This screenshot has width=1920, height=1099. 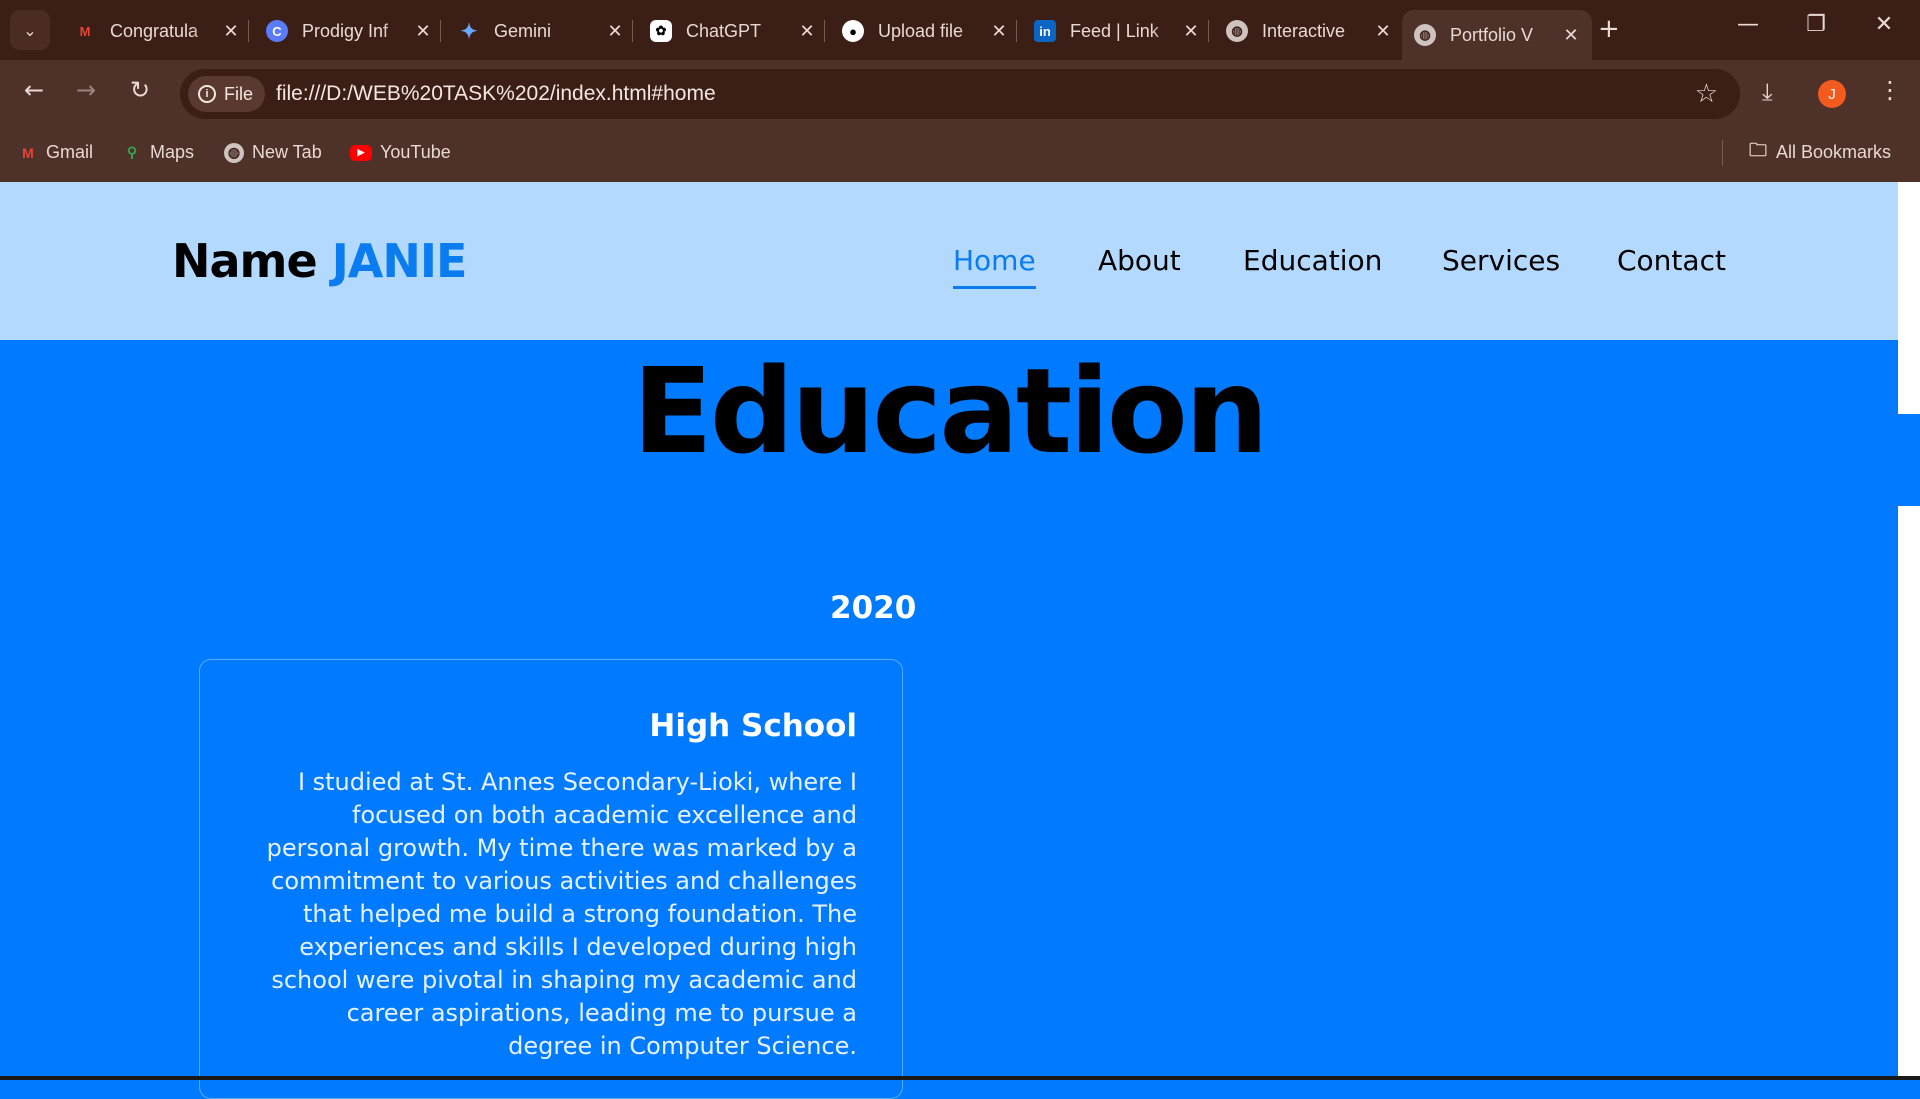 What do you see at coordinates (1045, 31) in the screenshot?
I see `linkedin-icon: in` at bounding box center [1045, 31].